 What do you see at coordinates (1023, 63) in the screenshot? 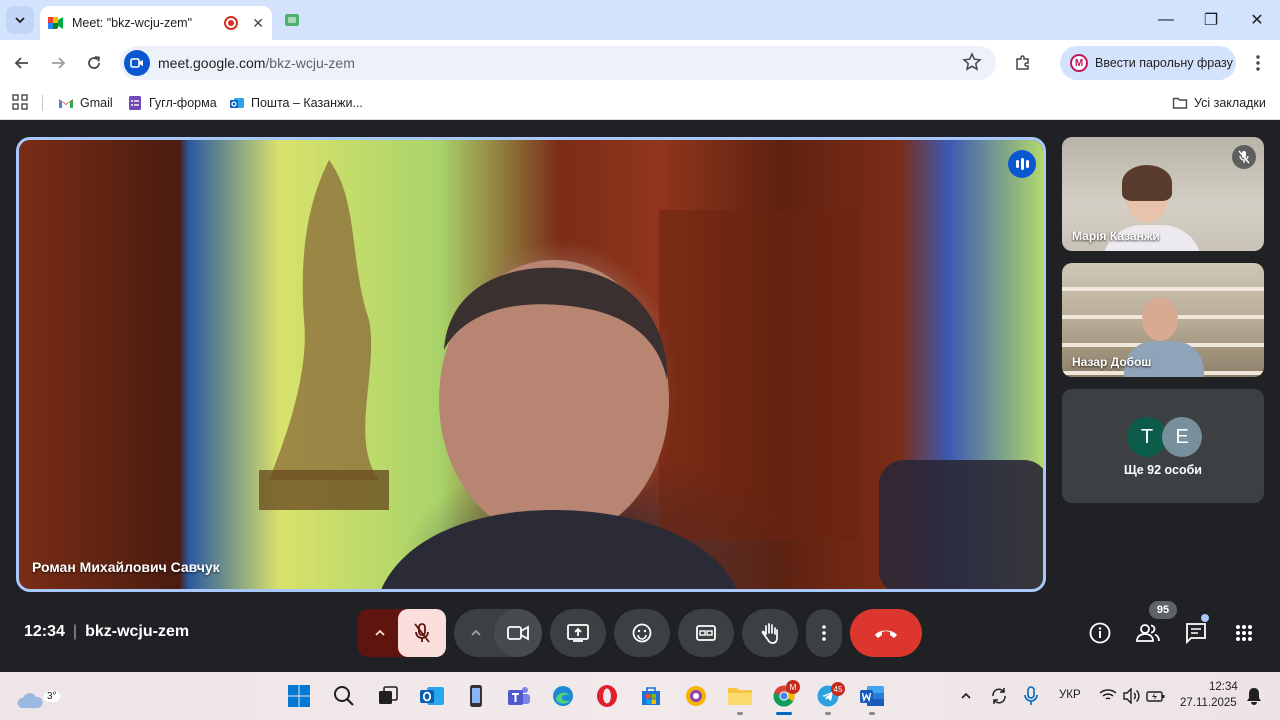
I see `extensions-button` at bounding box center [1023, 63].